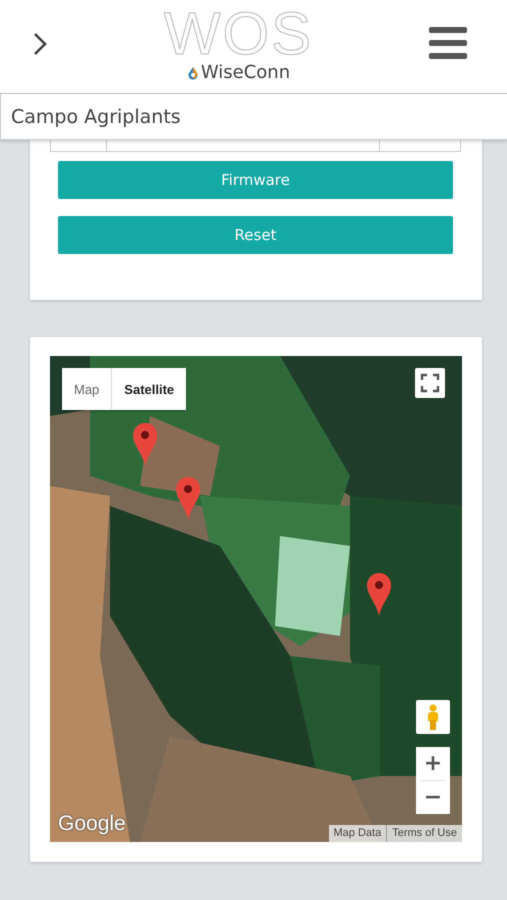  Describe the element at coordinates (357, 833) in the screenshot. I see `map-footer-link: Map Data` at that location.